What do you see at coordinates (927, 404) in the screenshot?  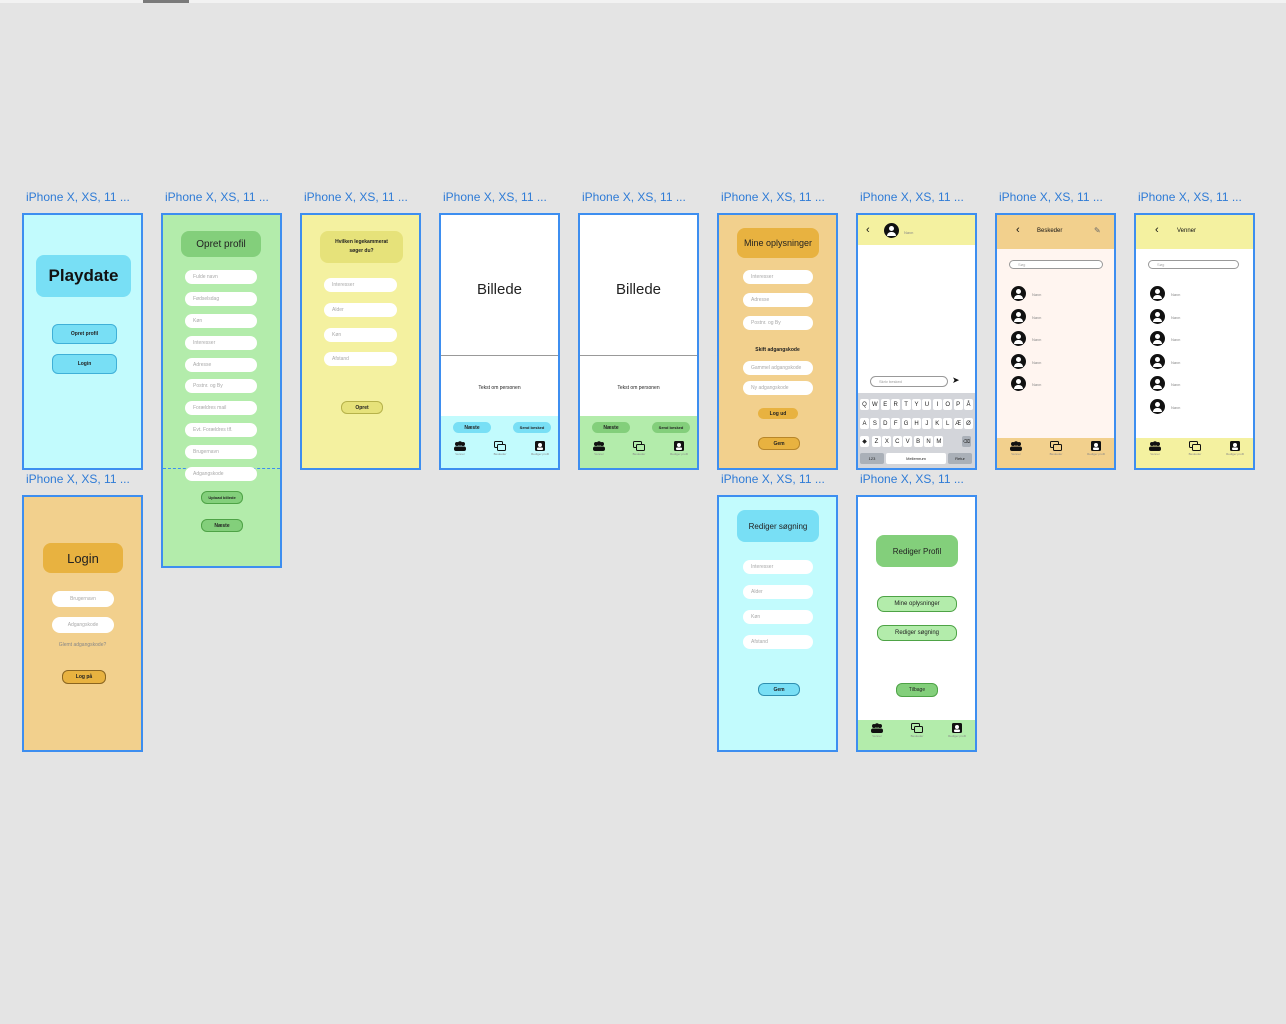 I see `keyboard-key: U` at bounding box center [927, 404].